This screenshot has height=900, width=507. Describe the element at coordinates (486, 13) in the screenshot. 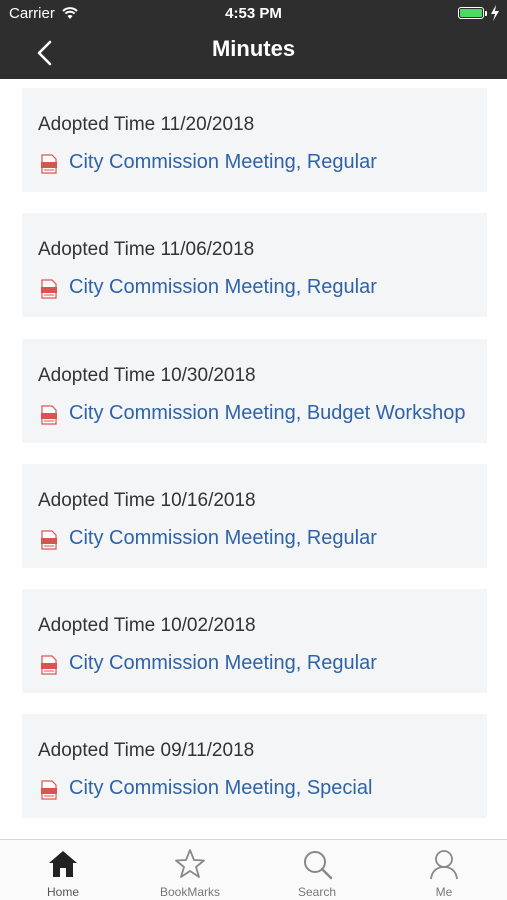

I see `battery-tip` at that location.